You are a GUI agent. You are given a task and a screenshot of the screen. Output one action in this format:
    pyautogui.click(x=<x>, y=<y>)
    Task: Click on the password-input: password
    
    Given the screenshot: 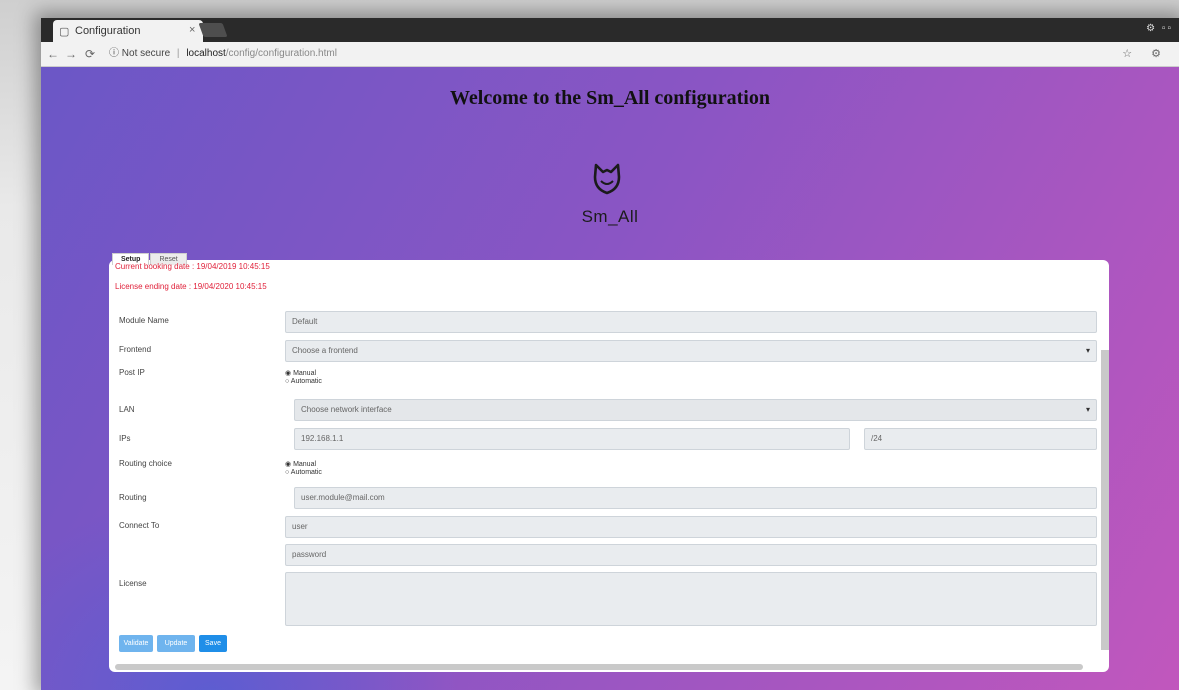 What is the action you would take?
    pyautogui.click(x=691, y=555)
    